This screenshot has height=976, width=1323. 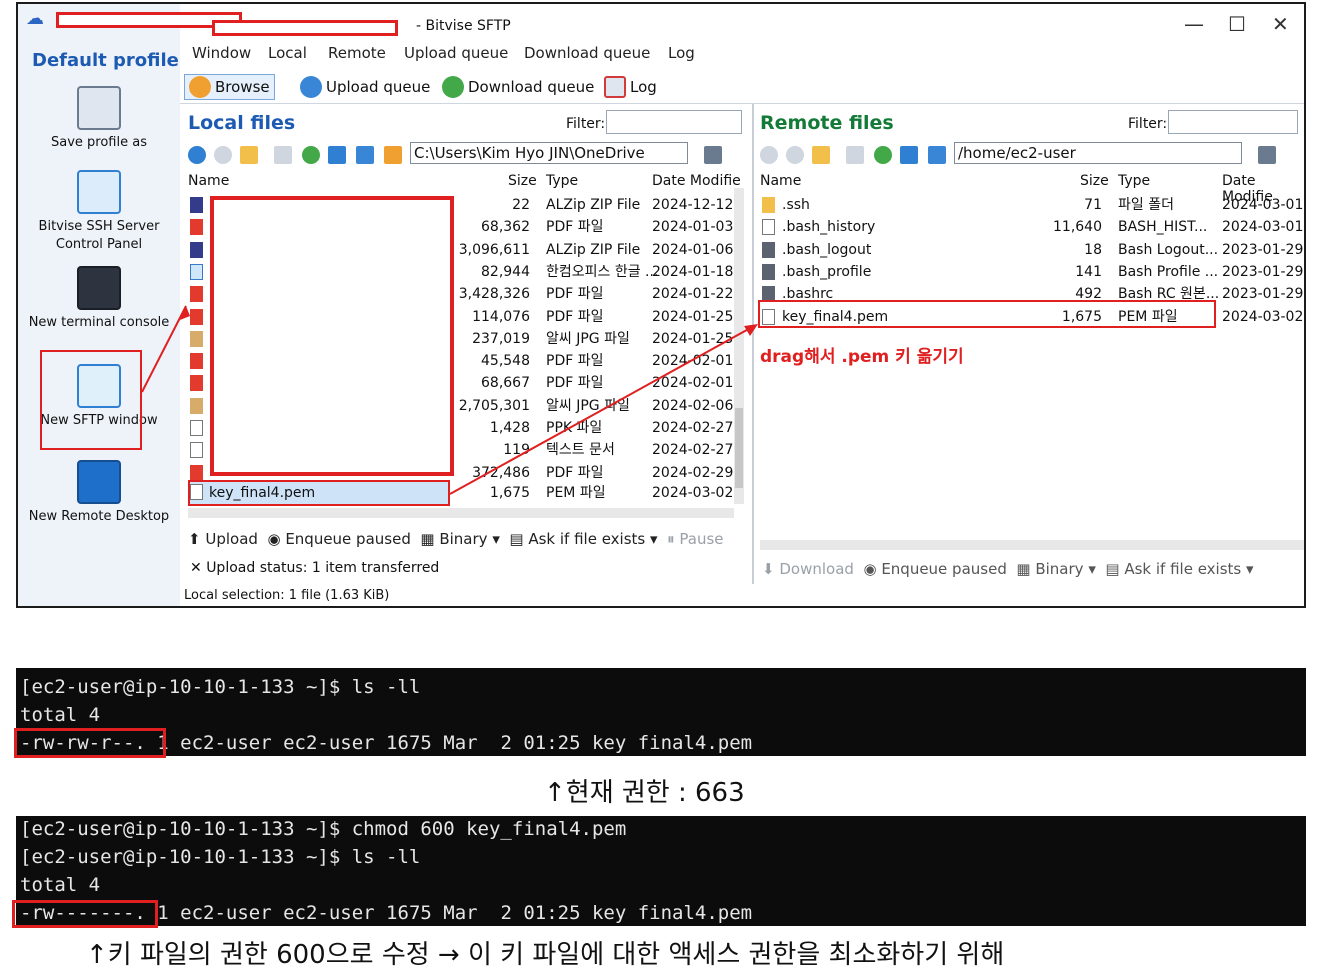 What do you see at coordinates (549, 153) in the screenshot?
I see `local-path-input: C:\Users\Kim Hyo JIN\OneDrive` at bounding box center [549, 153].